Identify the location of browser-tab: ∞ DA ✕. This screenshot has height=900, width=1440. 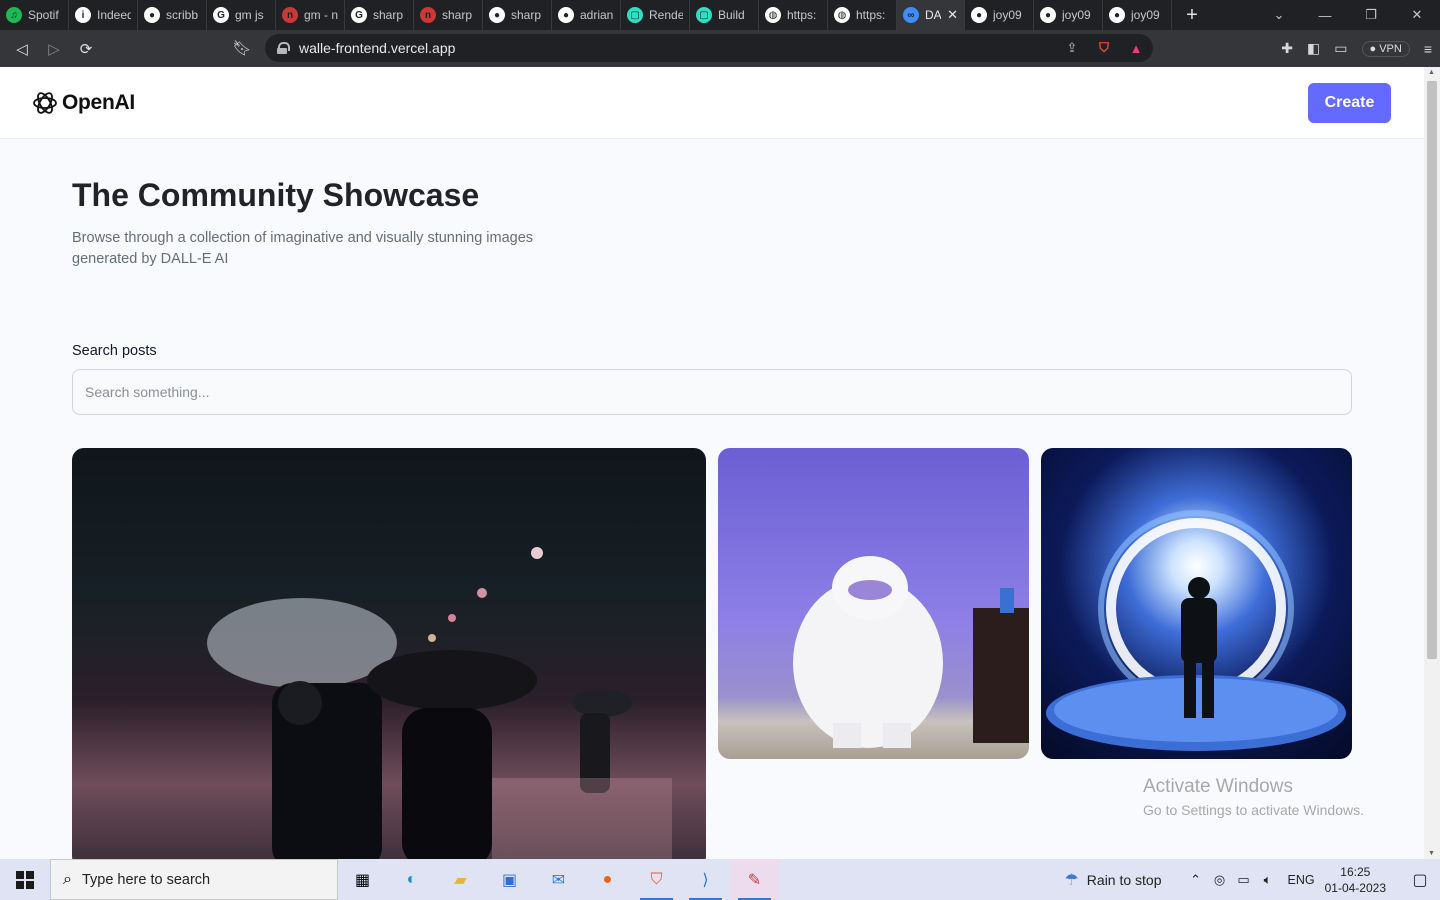
(931, 15).